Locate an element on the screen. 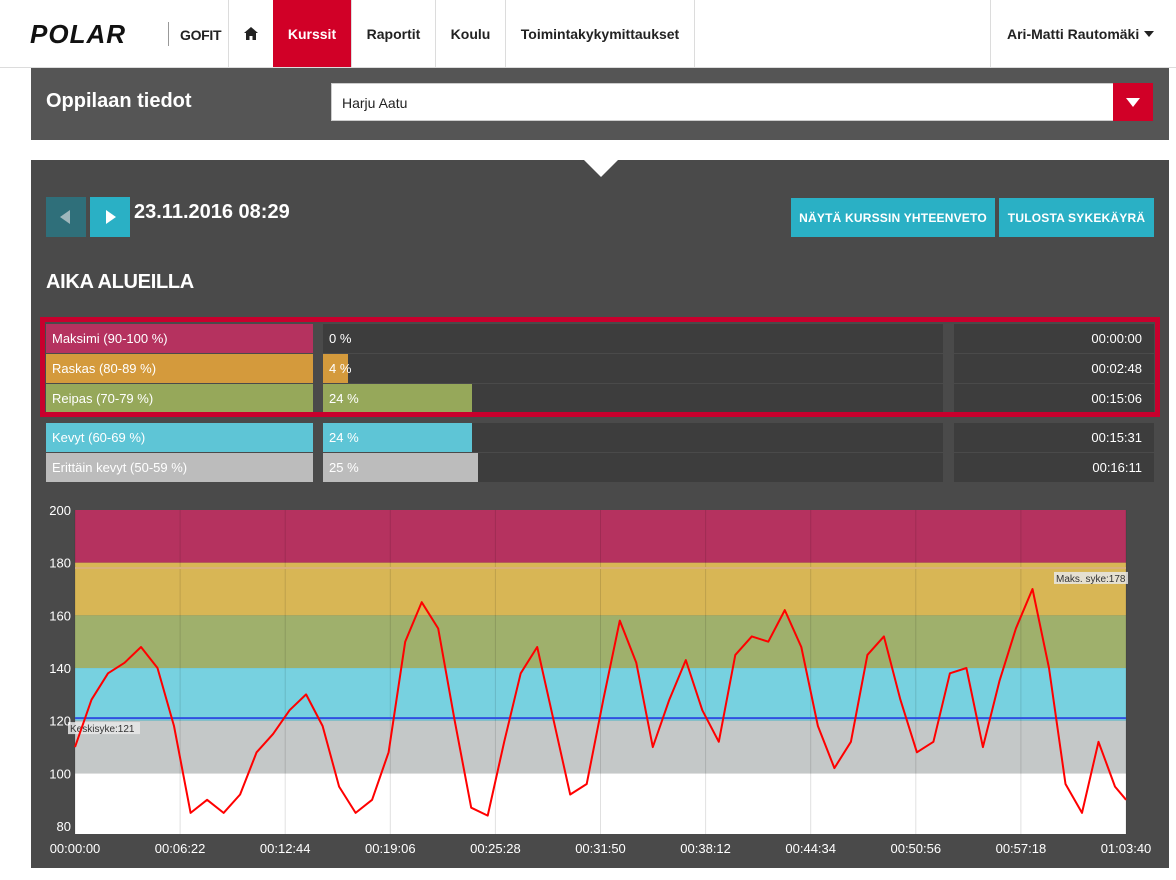 The image size is (1176, 880). zone-label: Maksimi (90-100 %) is located at coordinates (179, 338).